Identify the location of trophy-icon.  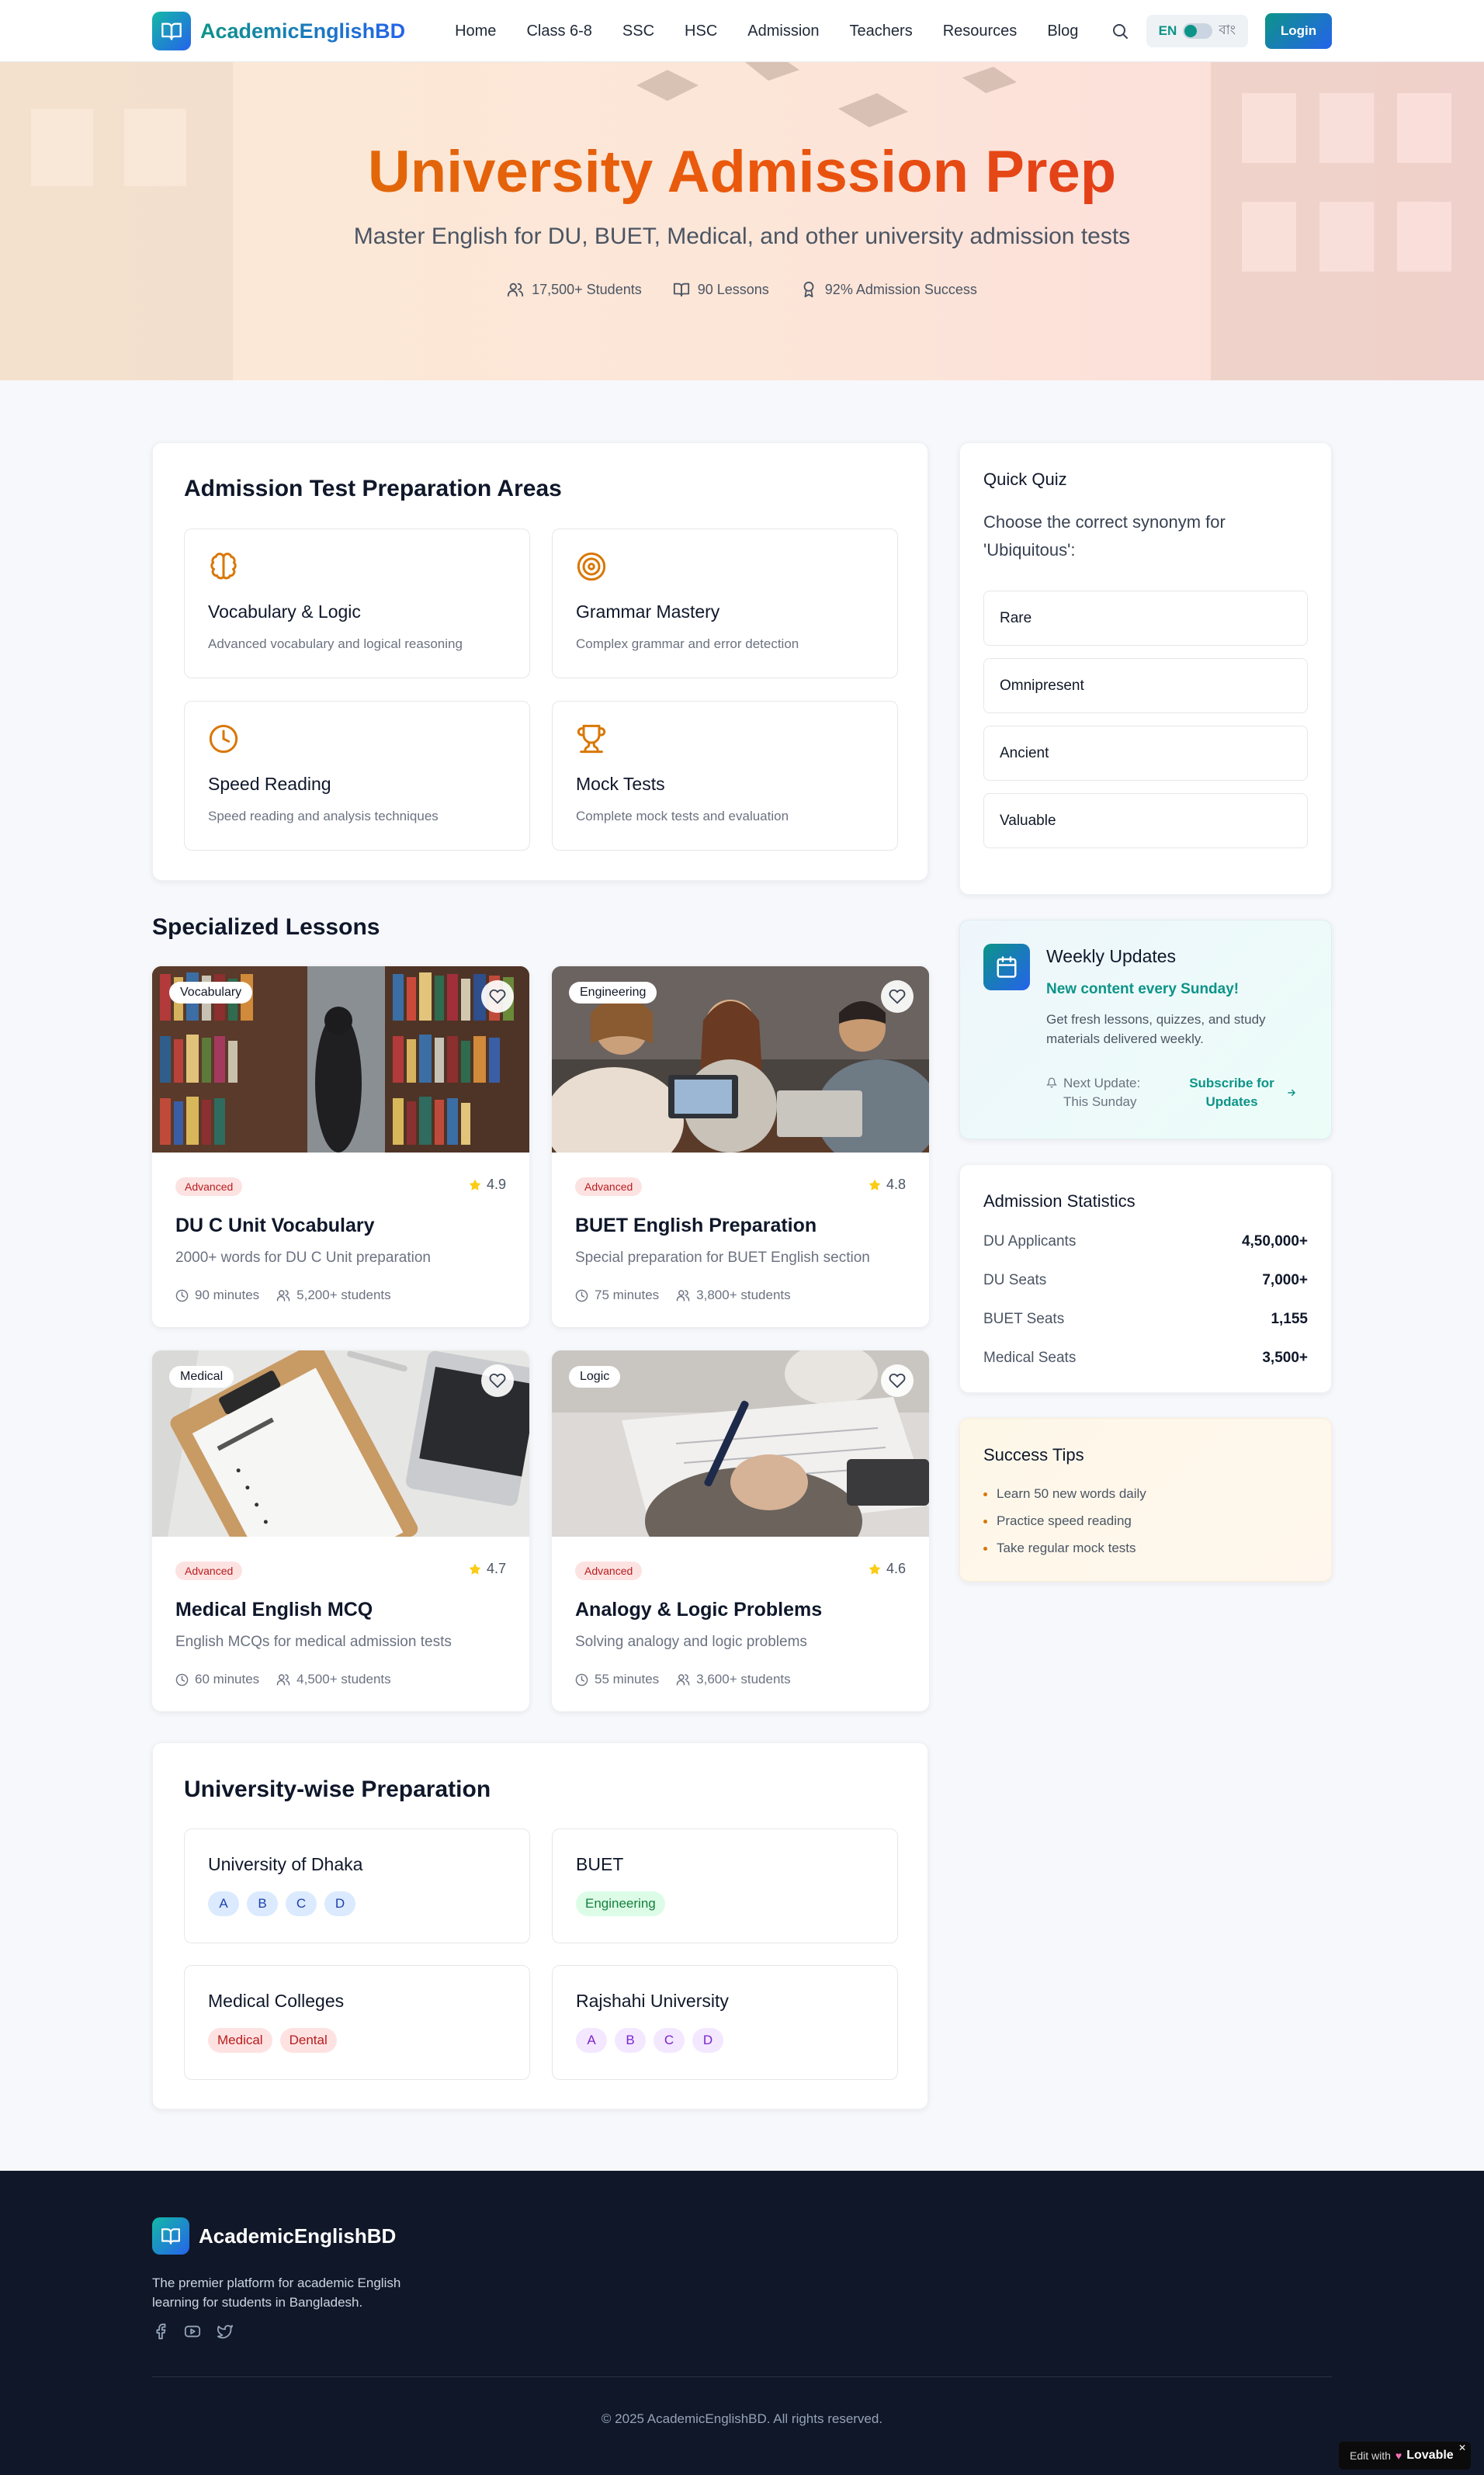
(592, 739).